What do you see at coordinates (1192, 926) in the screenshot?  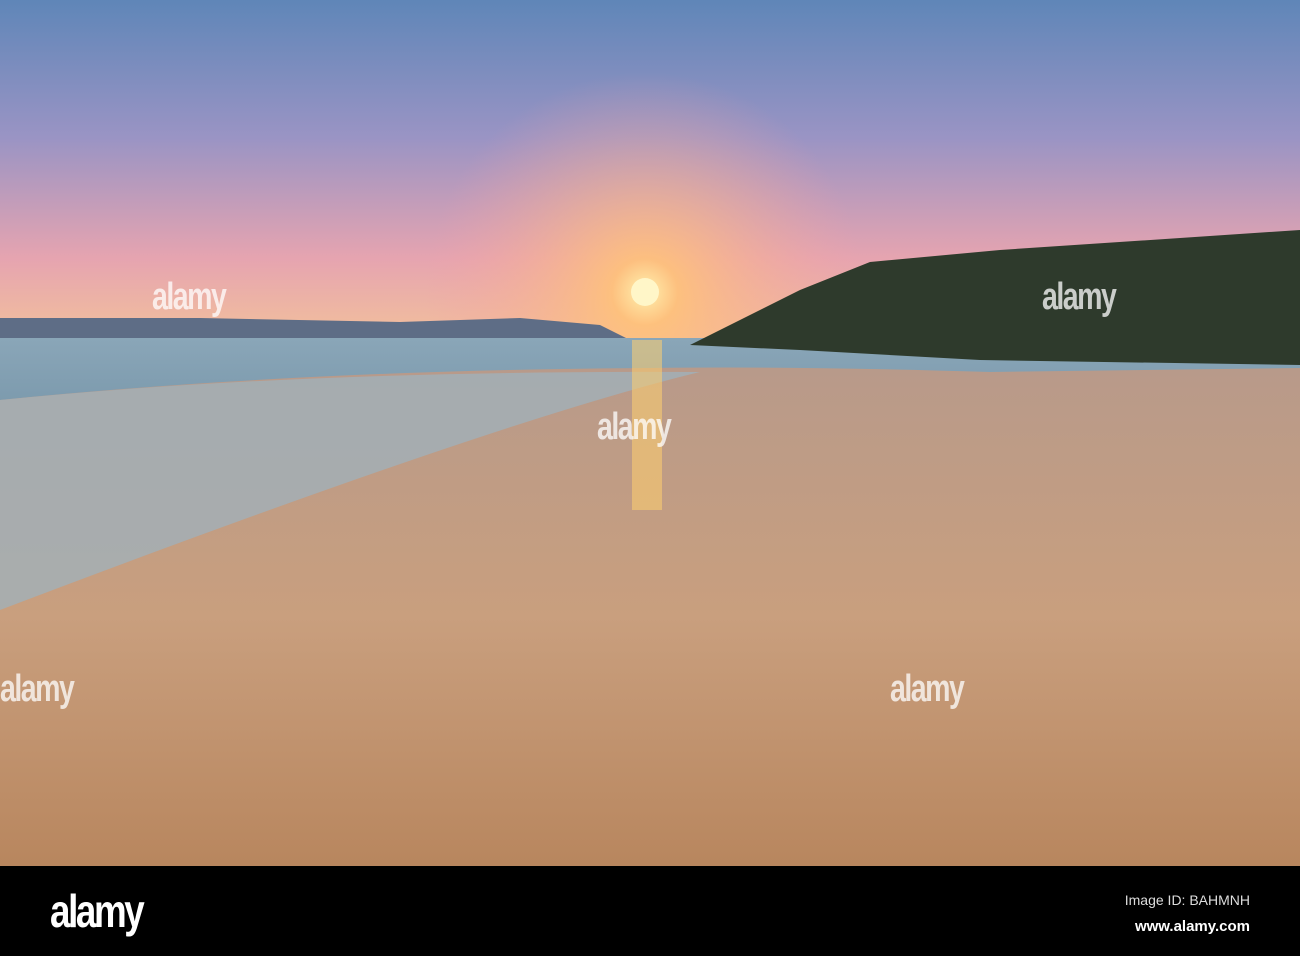 I see `site-url: www.alamy.com` at bounding box center [1192, 926].